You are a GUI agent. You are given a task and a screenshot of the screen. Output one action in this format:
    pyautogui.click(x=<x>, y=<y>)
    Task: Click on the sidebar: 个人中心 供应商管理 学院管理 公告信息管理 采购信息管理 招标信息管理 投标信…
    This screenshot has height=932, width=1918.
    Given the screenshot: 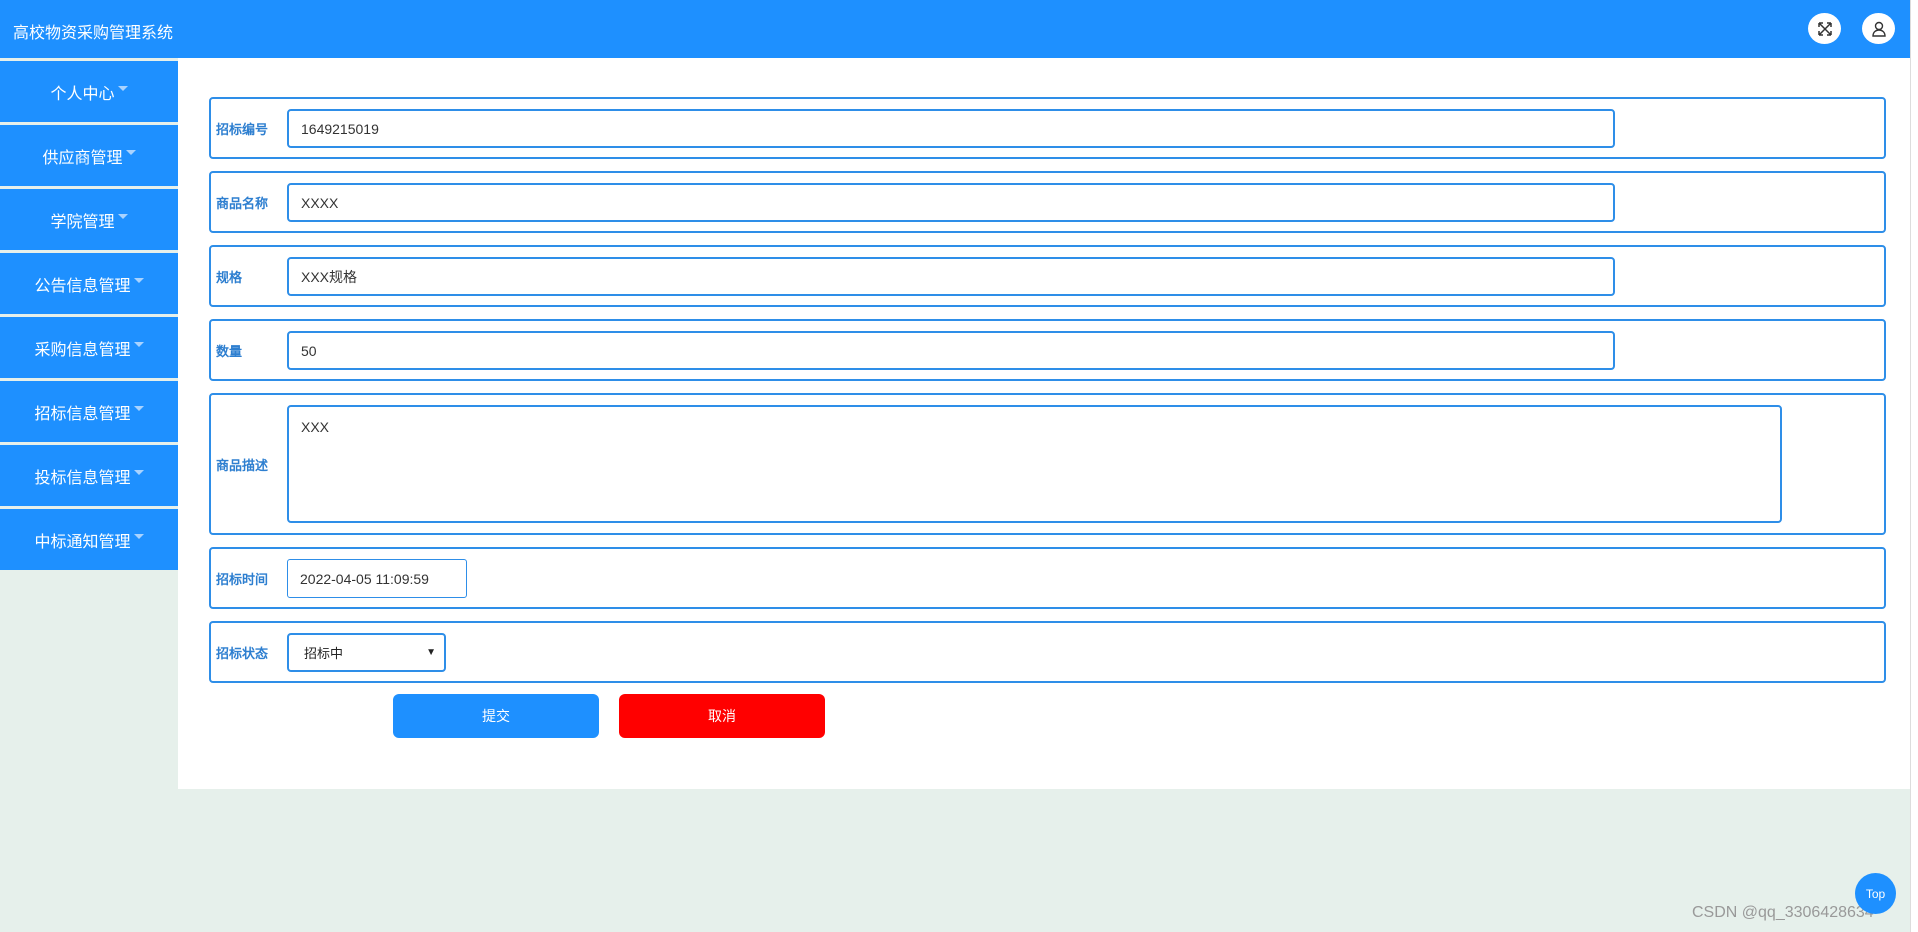 What is the action you would take?
    pyautogui.click(x=89, y=317)
    